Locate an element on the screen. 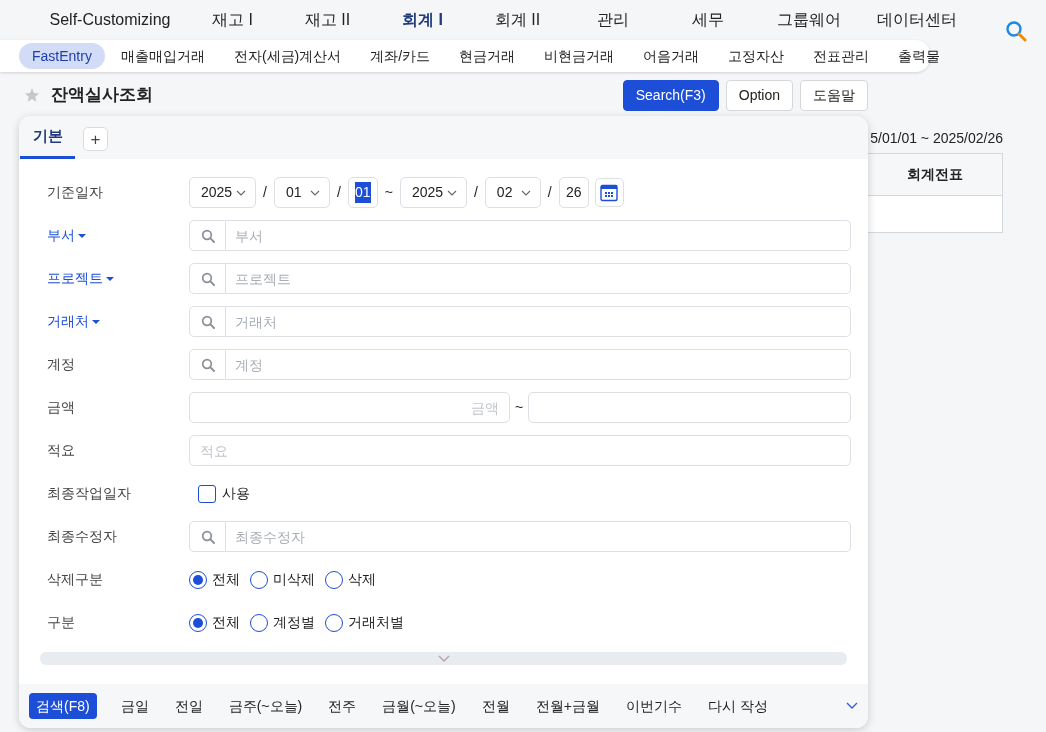  sub-menu-tab: 전표관리 is located at coordinates (841, 56).